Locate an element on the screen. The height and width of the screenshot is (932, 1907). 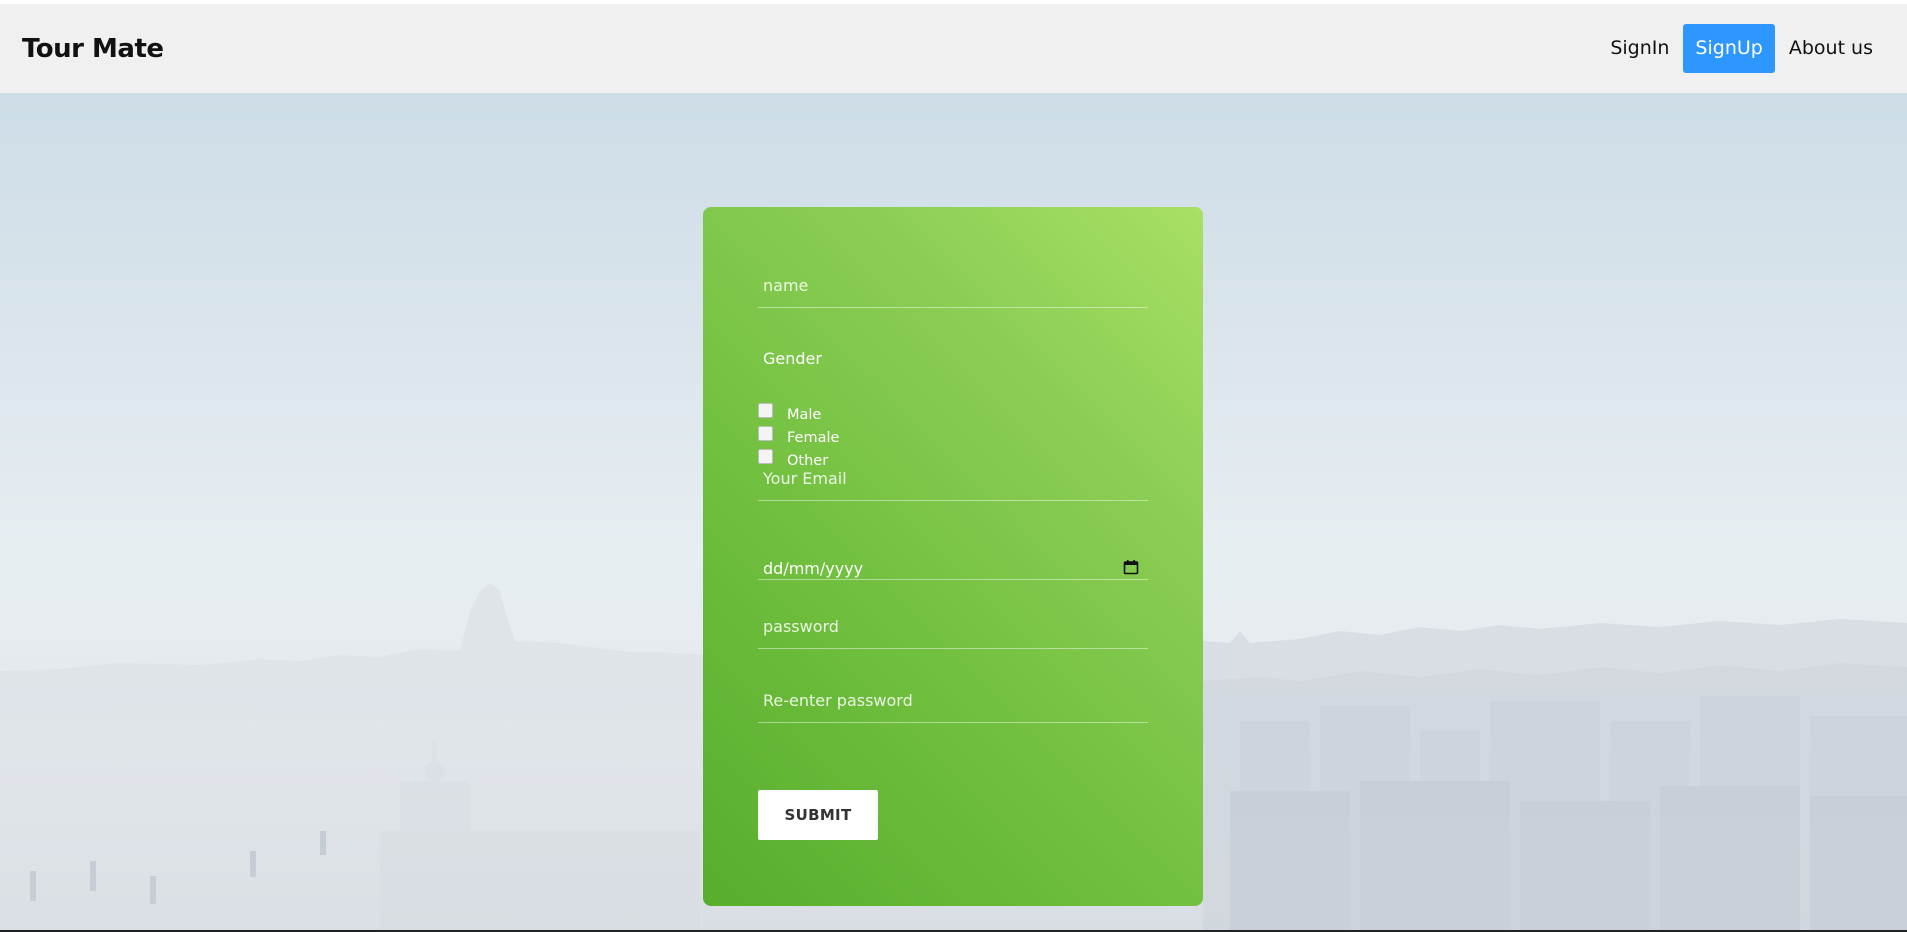
name-input is located at coordinates (953, 285).